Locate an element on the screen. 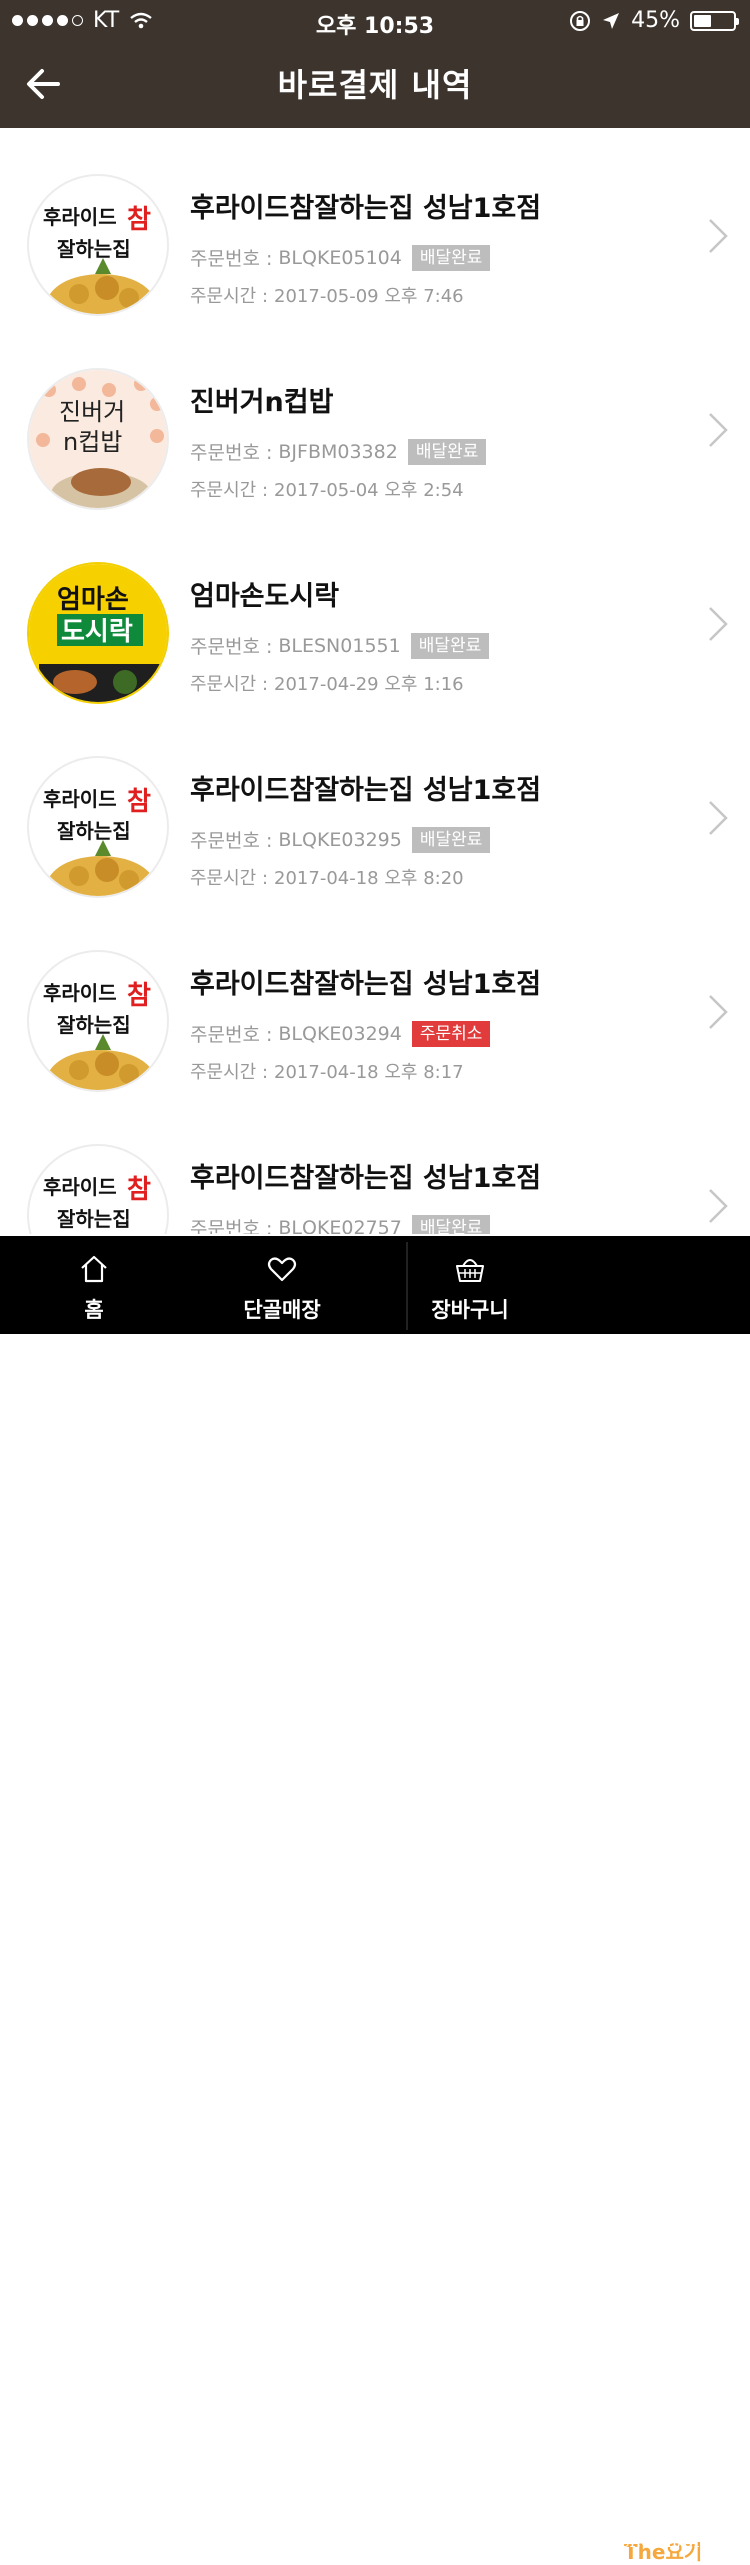  store-name: 엄마손도시락 is located at coordinates (265, 596).